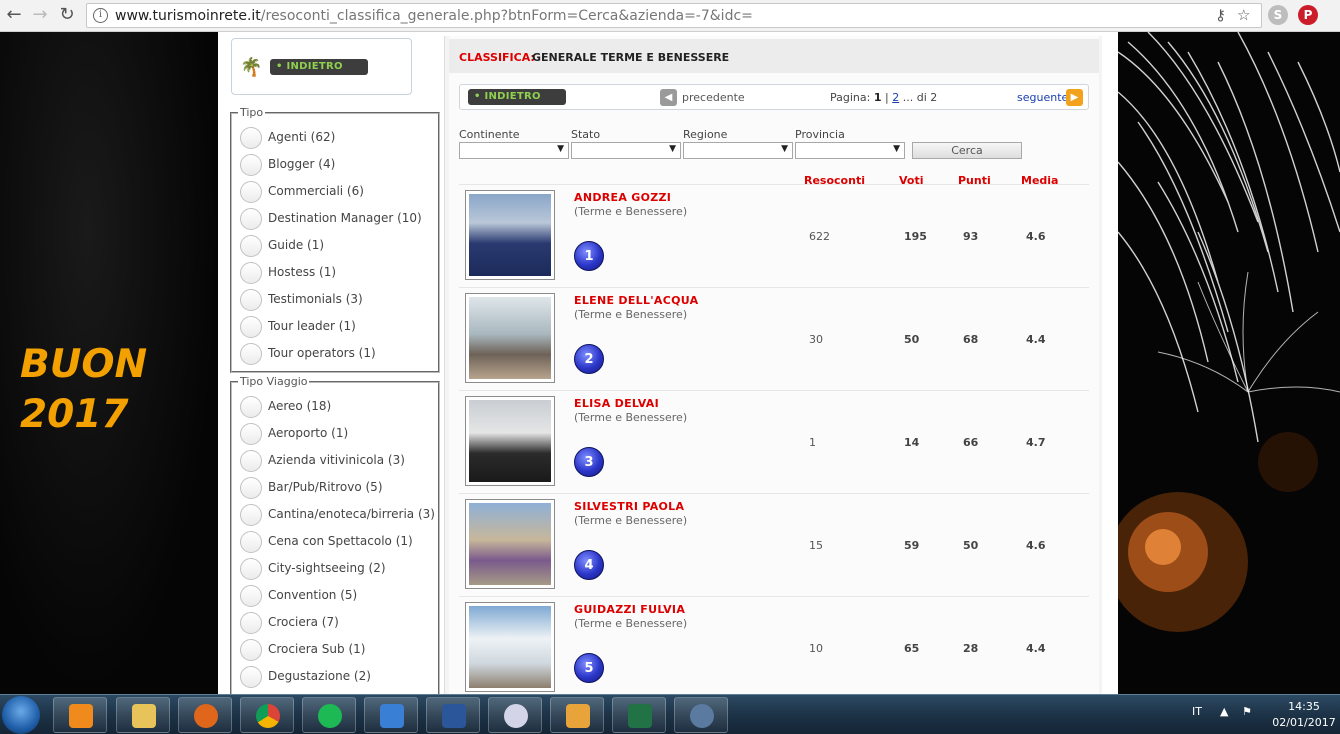  I want to click on profile-photo-image, so click(510, 235).